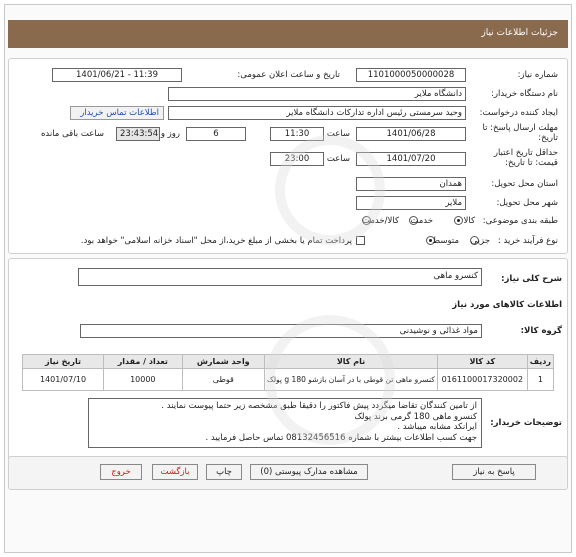 This screenshot has height=557, width=576. Describe the element at coordinates (415, 416) in the screenshot. I see `buyer-note-line: کنسرو ماهی 180 گرمی برند پولک` at that location.